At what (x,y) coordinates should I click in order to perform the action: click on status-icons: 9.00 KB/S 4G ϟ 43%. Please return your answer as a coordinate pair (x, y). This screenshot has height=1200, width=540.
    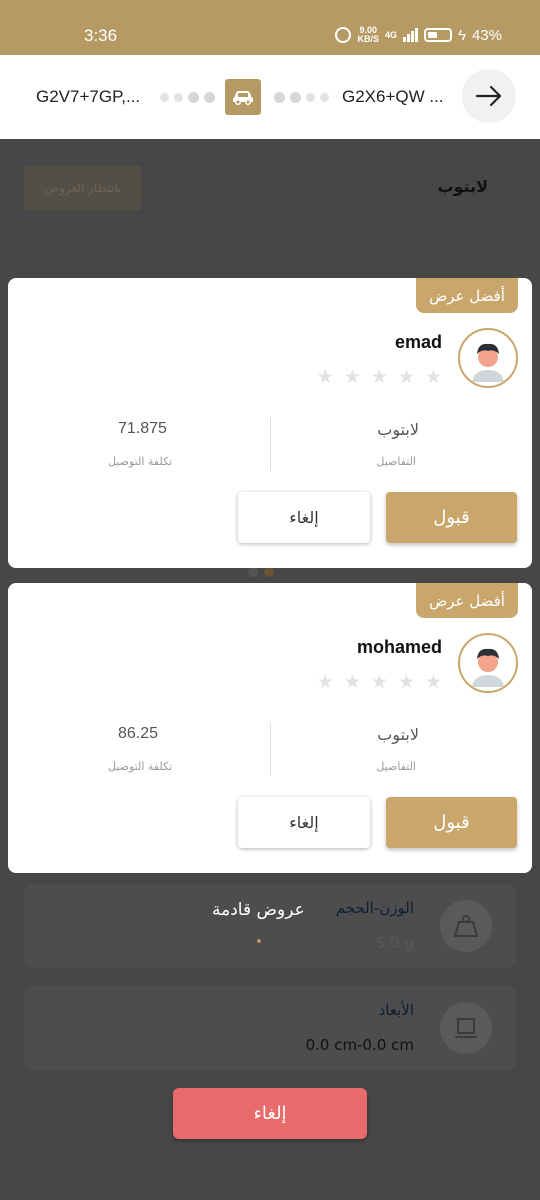
    Looking at the image, I should click on (418, 35).